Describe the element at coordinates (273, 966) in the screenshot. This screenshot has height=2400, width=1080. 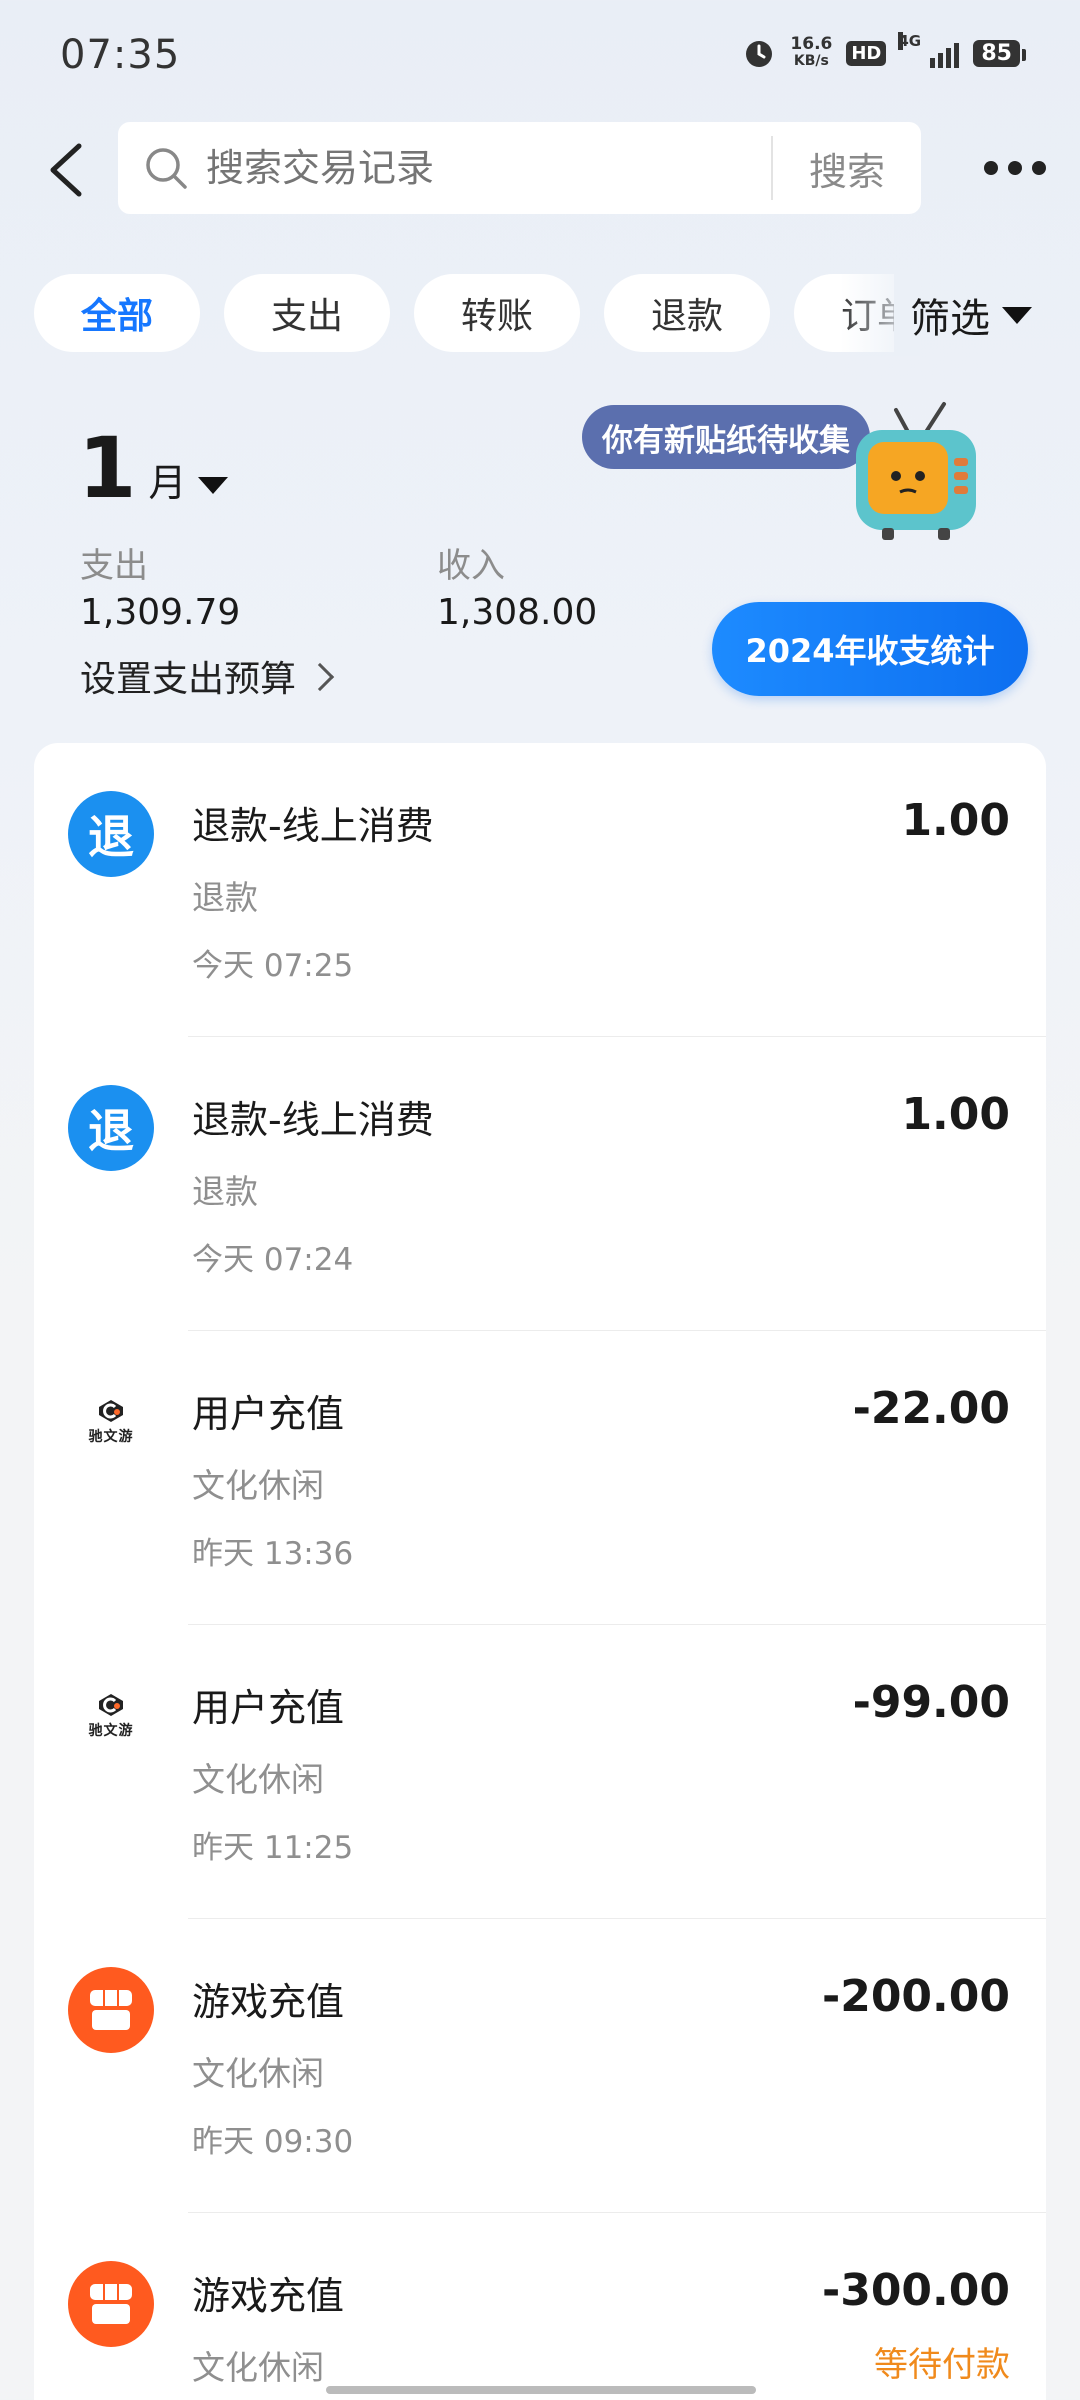
I see `transaction-time: 今天 07:25` at that location.